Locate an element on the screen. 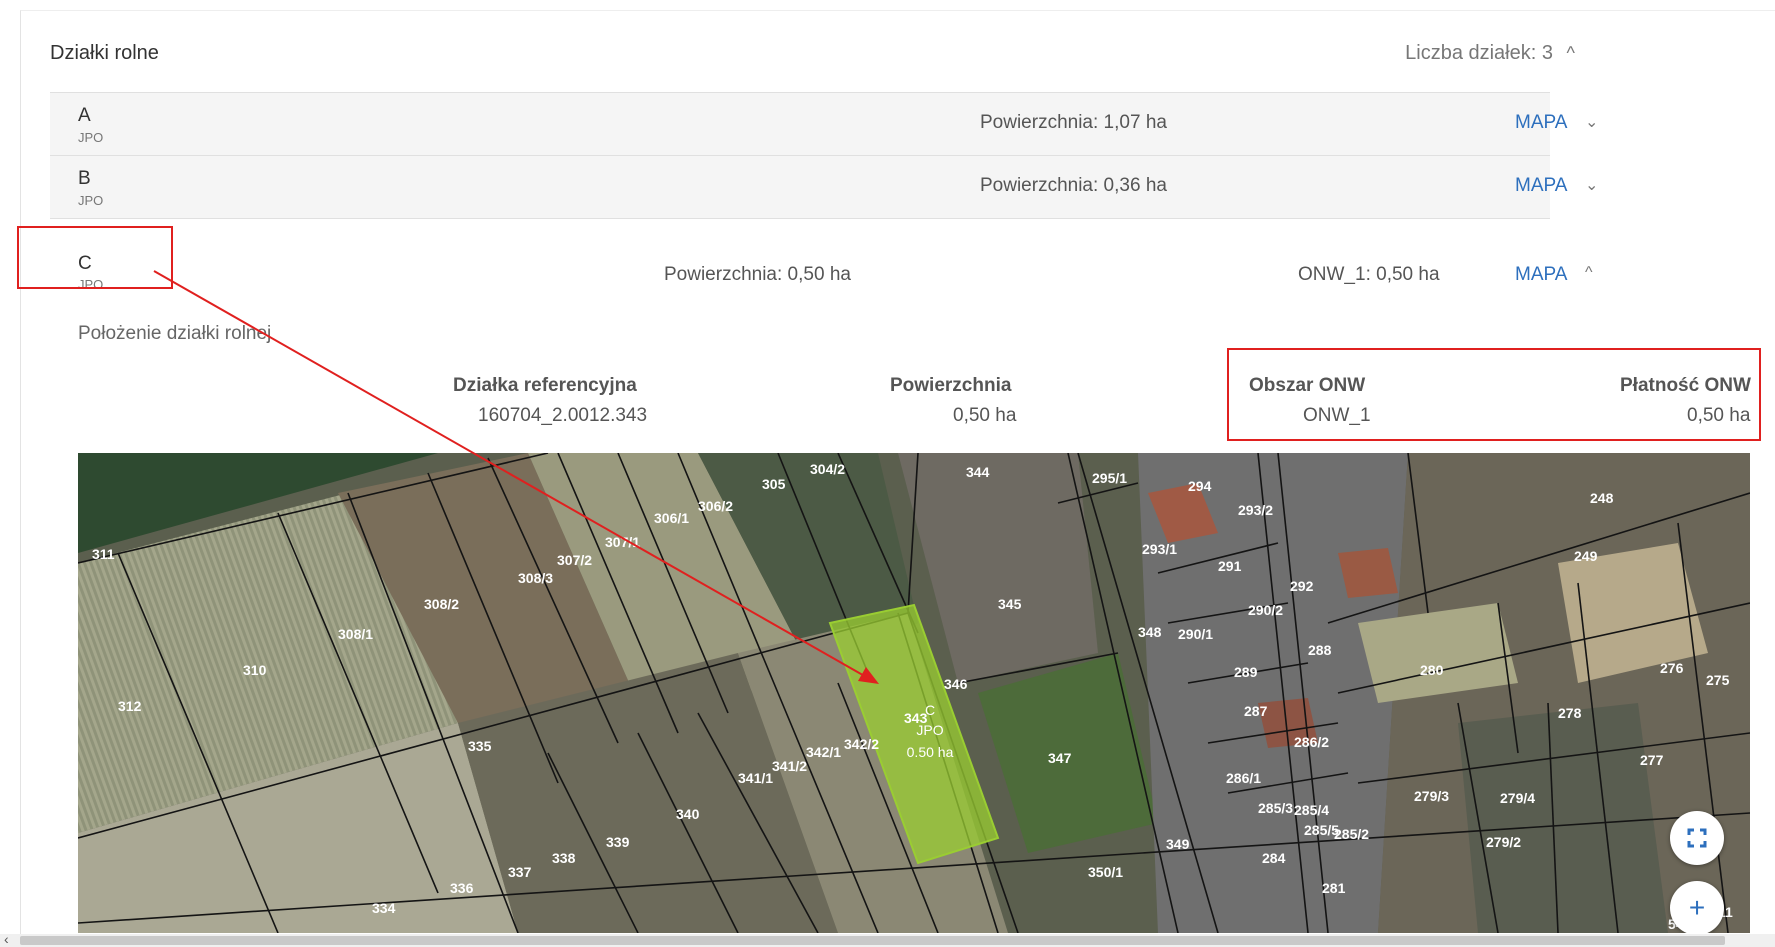 The image size is (1775, 947). horizontal-scrollbar: ‹ is located at coordinates (887, 939).